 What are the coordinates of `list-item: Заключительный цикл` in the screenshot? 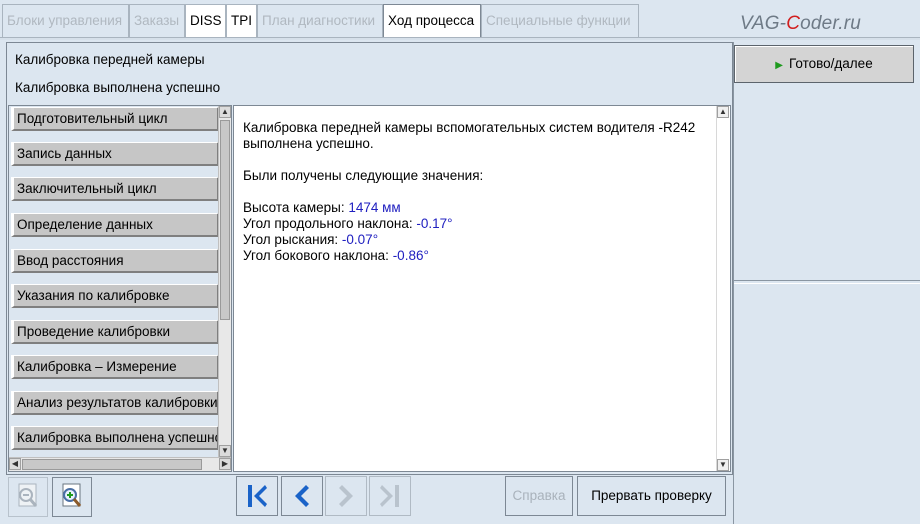 It's located at (115, 189).